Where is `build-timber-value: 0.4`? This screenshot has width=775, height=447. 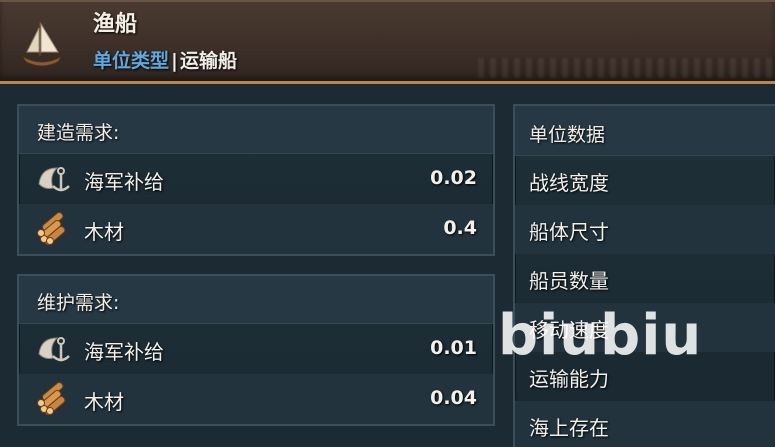
build-timber-value: 0.4 is located at coordinates (460, 228).